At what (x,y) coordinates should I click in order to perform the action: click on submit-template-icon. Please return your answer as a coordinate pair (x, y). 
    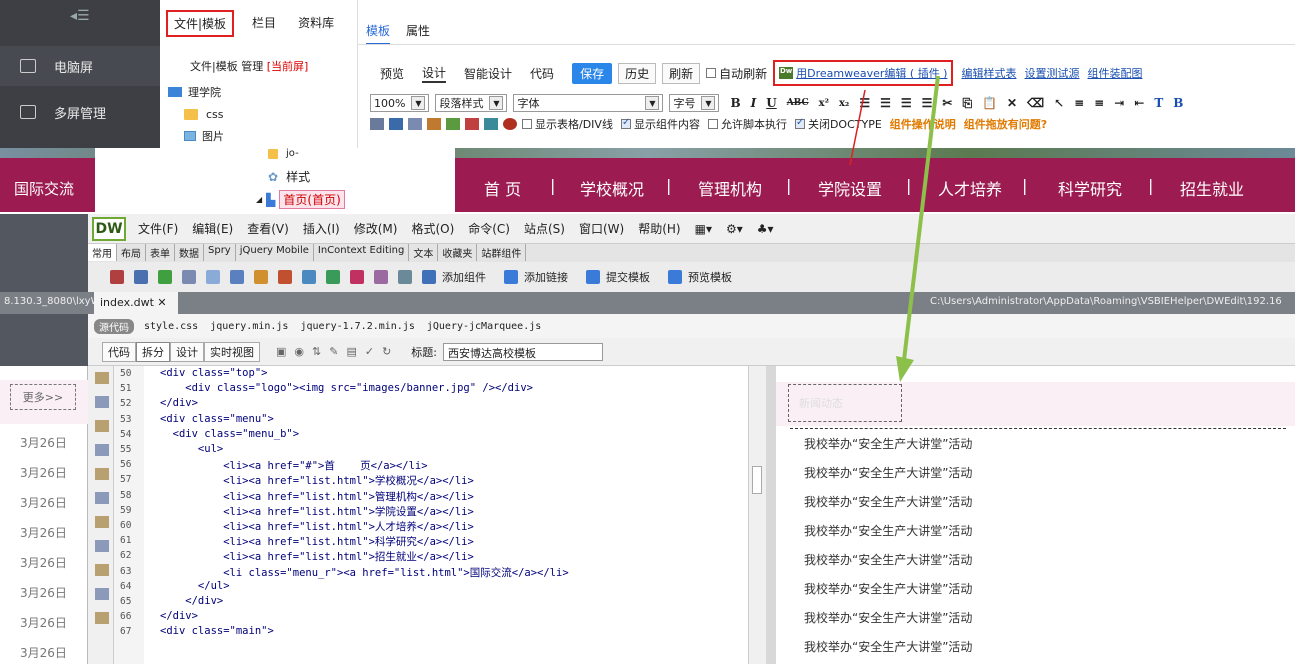
    Looking at the image, I should click on (593, 277).